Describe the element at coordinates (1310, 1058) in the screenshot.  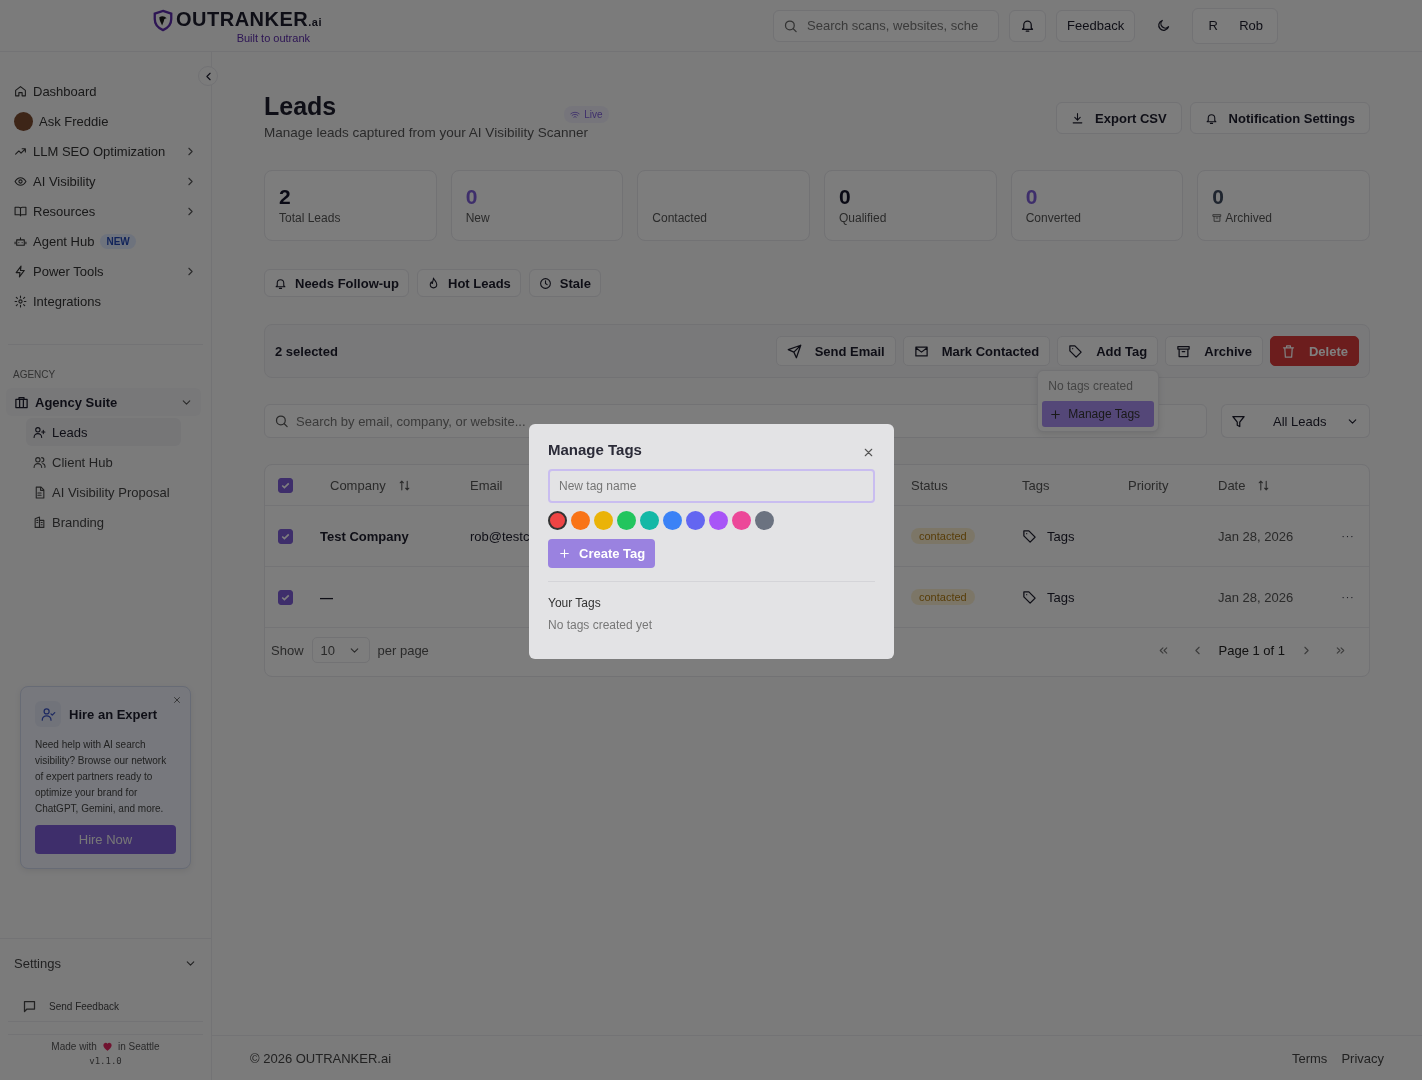
I see `footer-link: Terms` at that location.